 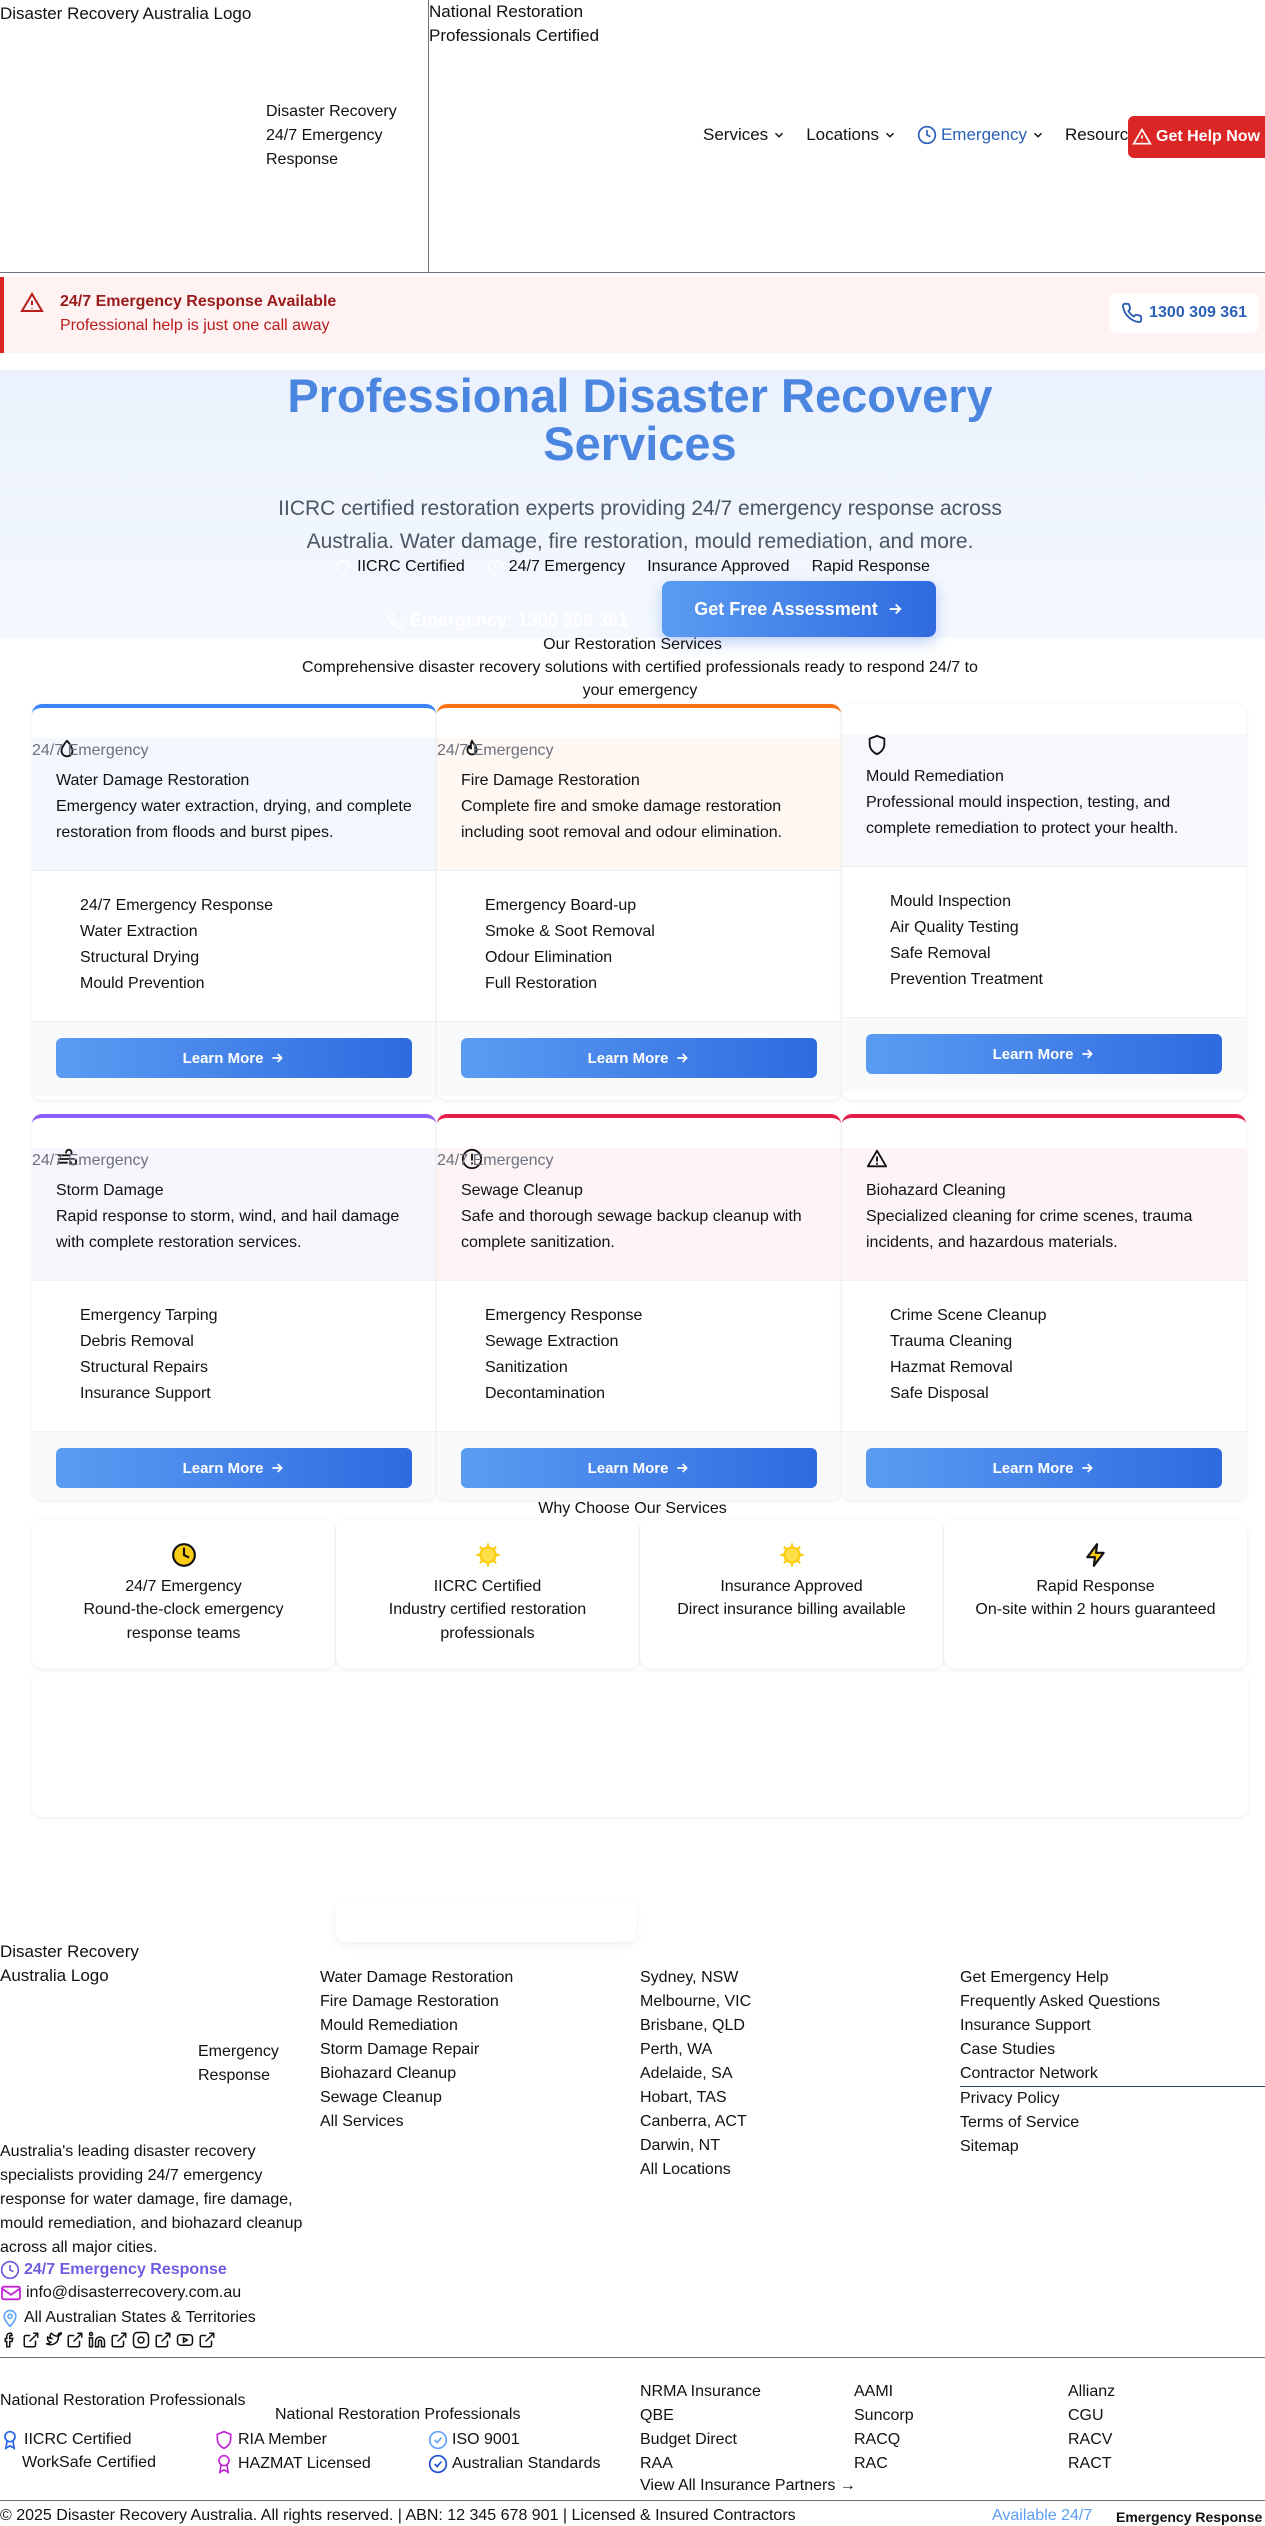 What do you see at coordinates (292, 2464) in the screenshot?
I see `cert-hazmat: HAZMAT Licensed` at bounding box center [292, 2464].